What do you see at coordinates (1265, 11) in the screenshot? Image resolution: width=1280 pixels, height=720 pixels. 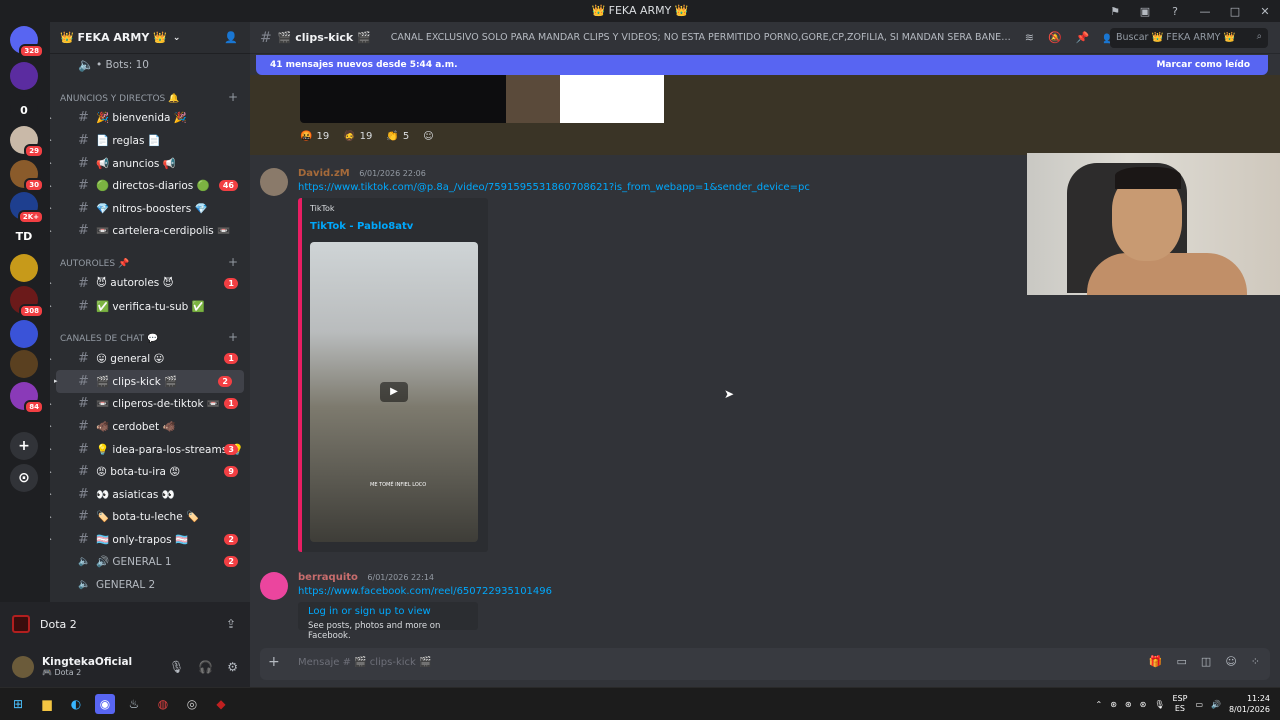 I see `close-icon: ✕` at bounding box center [1265, 11].